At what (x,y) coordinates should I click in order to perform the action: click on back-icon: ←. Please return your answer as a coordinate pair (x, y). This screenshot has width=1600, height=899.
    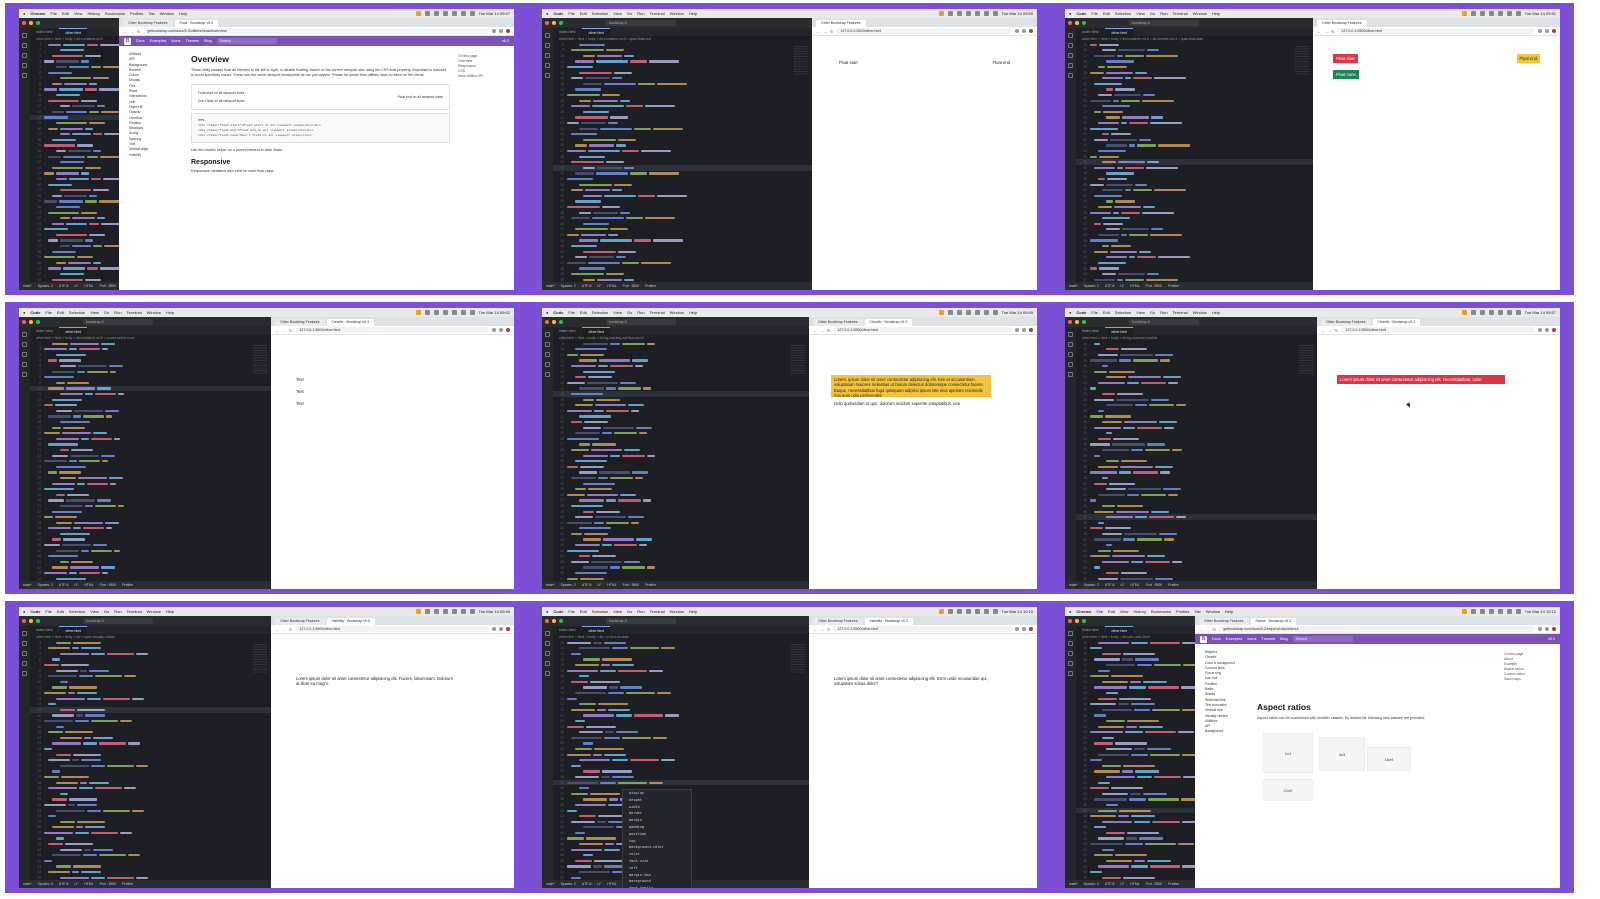
    Looking at the image, I should click on (125, 31).